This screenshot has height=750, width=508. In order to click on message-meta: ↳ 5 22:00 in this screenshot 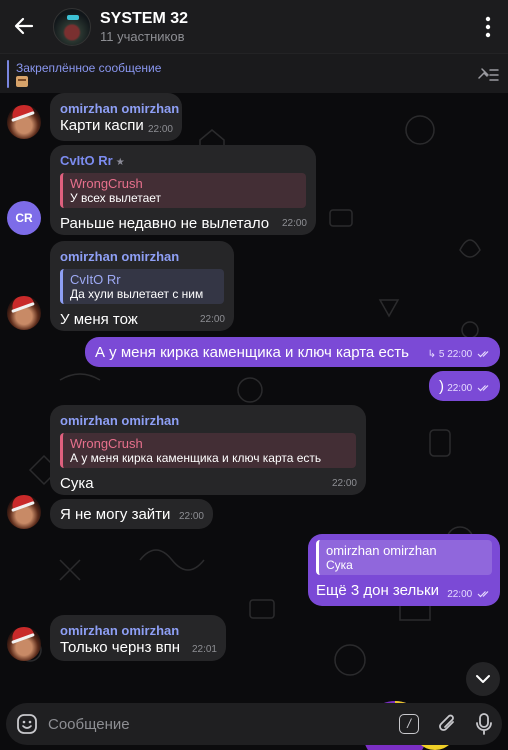, I will do `click(459, 354)`.